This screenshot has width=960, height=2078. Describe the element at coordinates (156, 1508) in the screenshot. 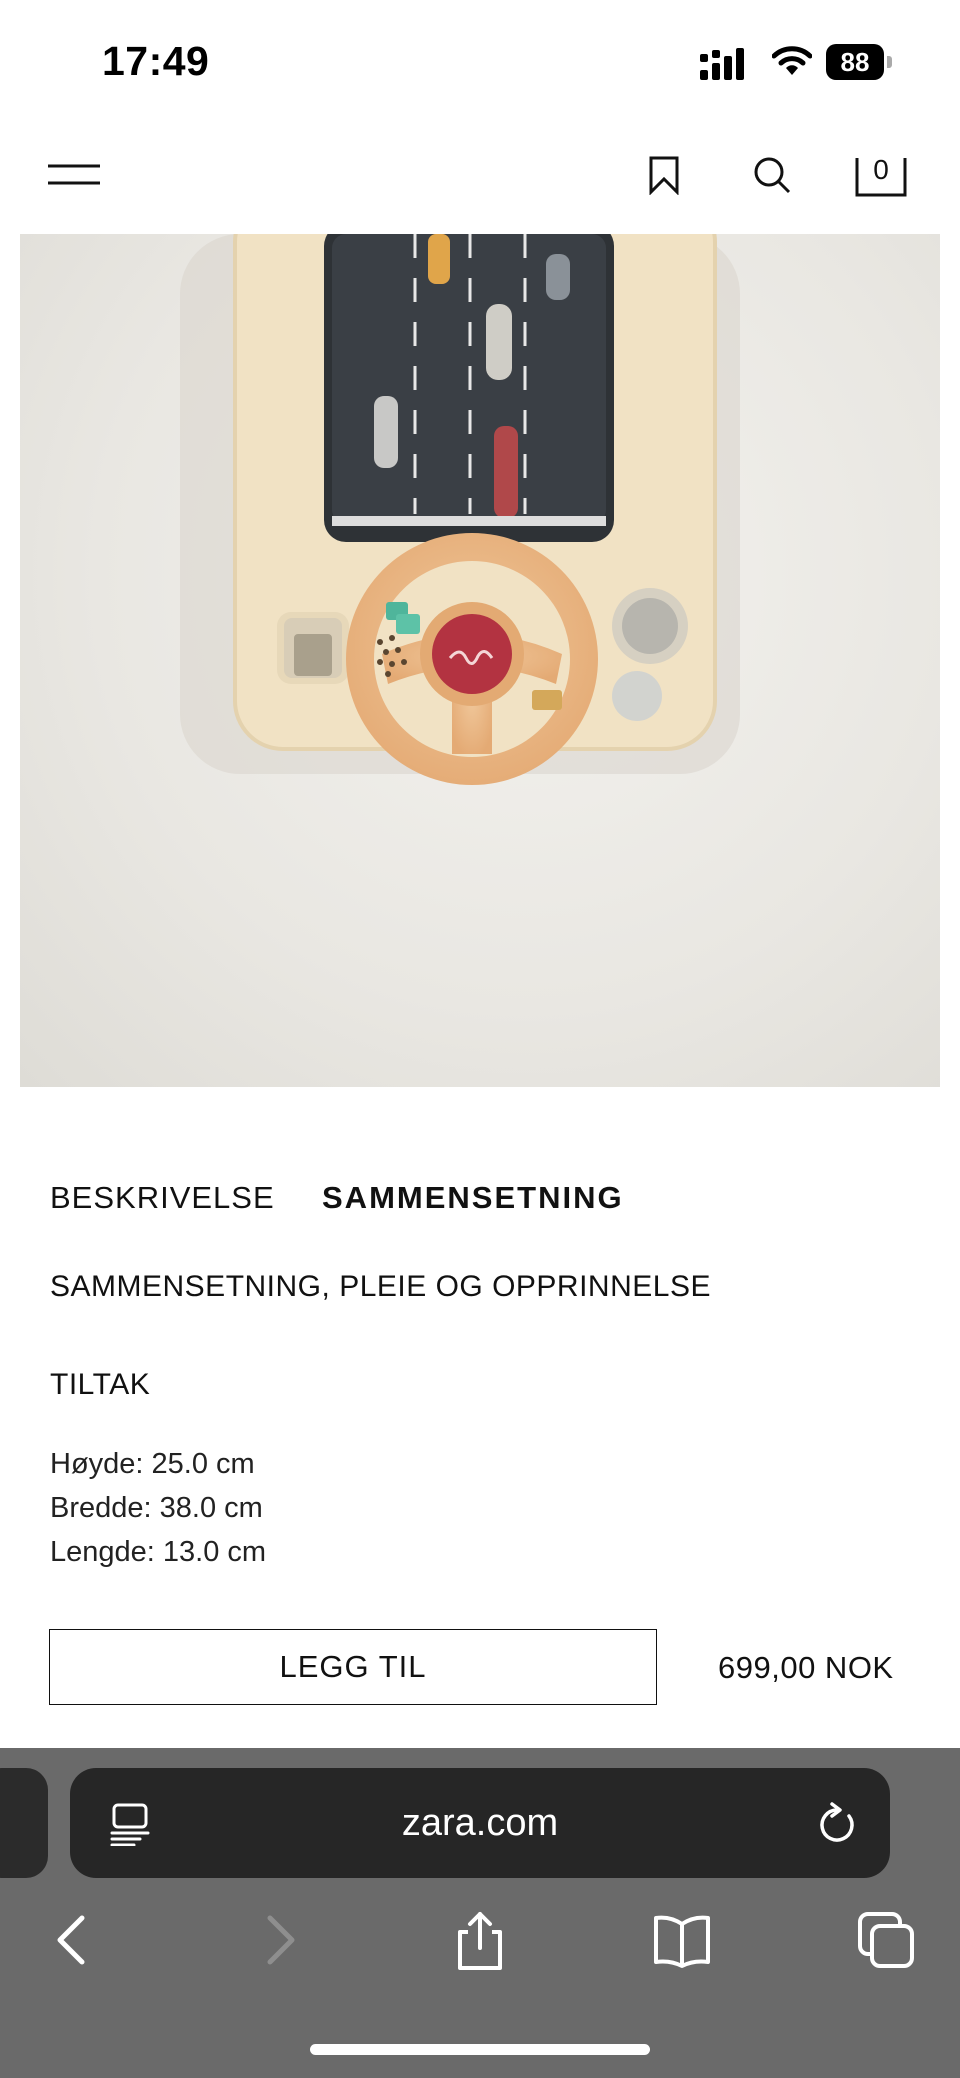

I see `dimension-width: Bredde: 38.0 cm` at that location.